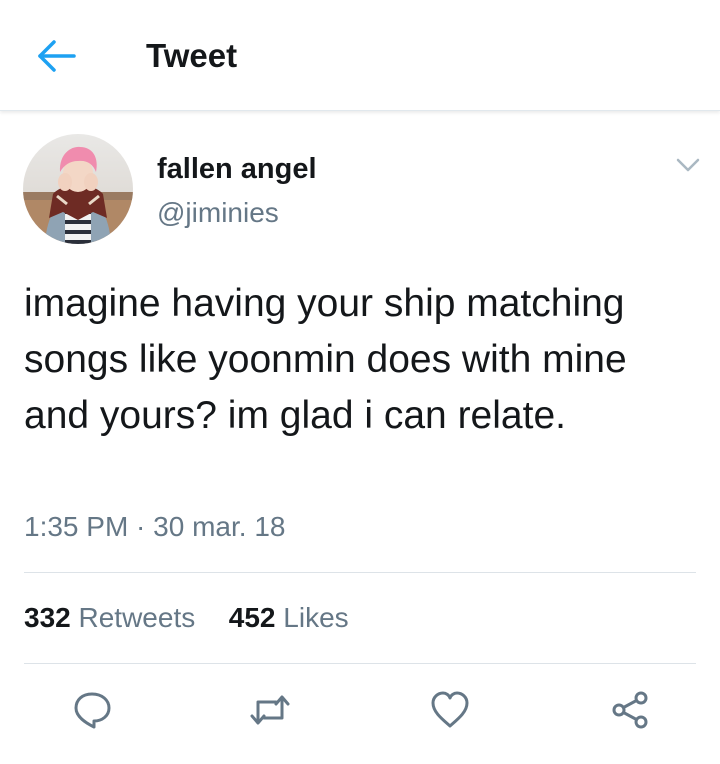 The image size is (720, 764). I want to click on arrow-left-icon, so click(57, 56).